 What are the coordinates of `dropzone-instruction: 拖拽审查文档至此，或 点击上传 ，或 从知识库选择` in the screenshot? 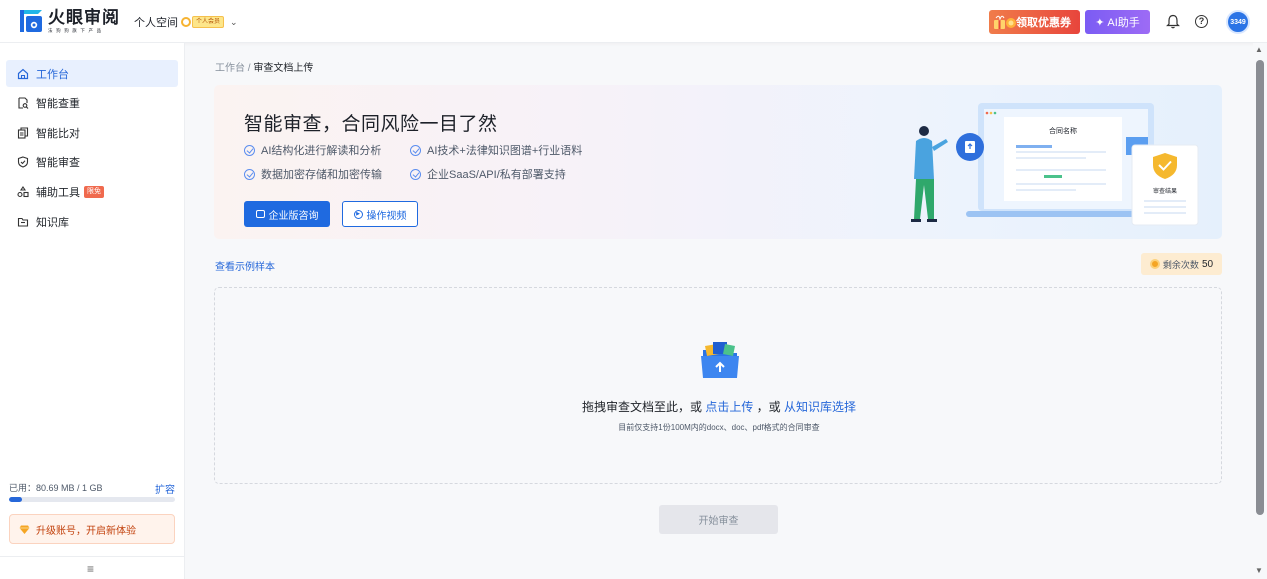 It's located at (719, 406).